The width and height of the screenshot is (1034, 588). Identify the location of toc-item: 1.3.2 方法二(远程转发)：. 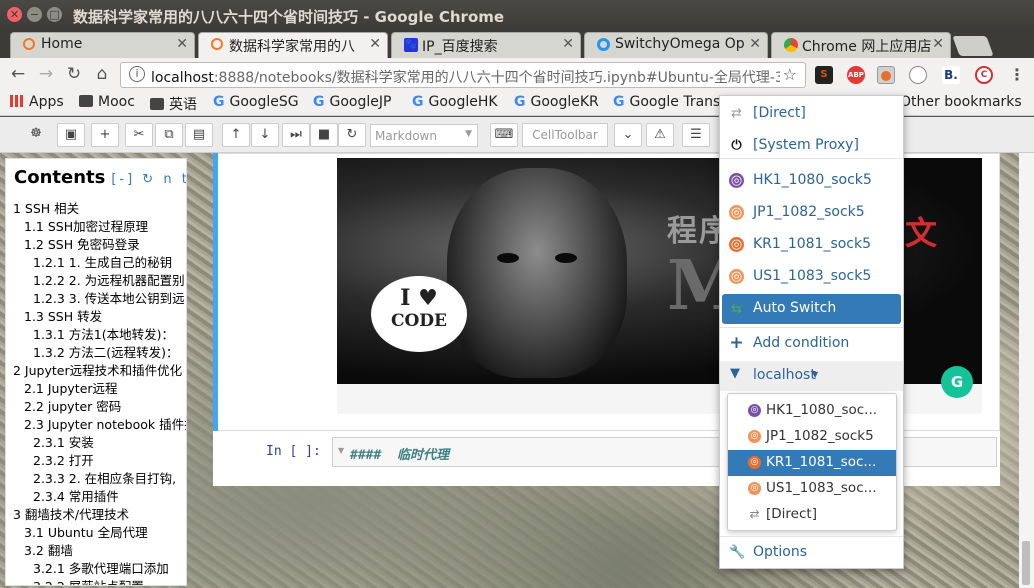
(106, 351).